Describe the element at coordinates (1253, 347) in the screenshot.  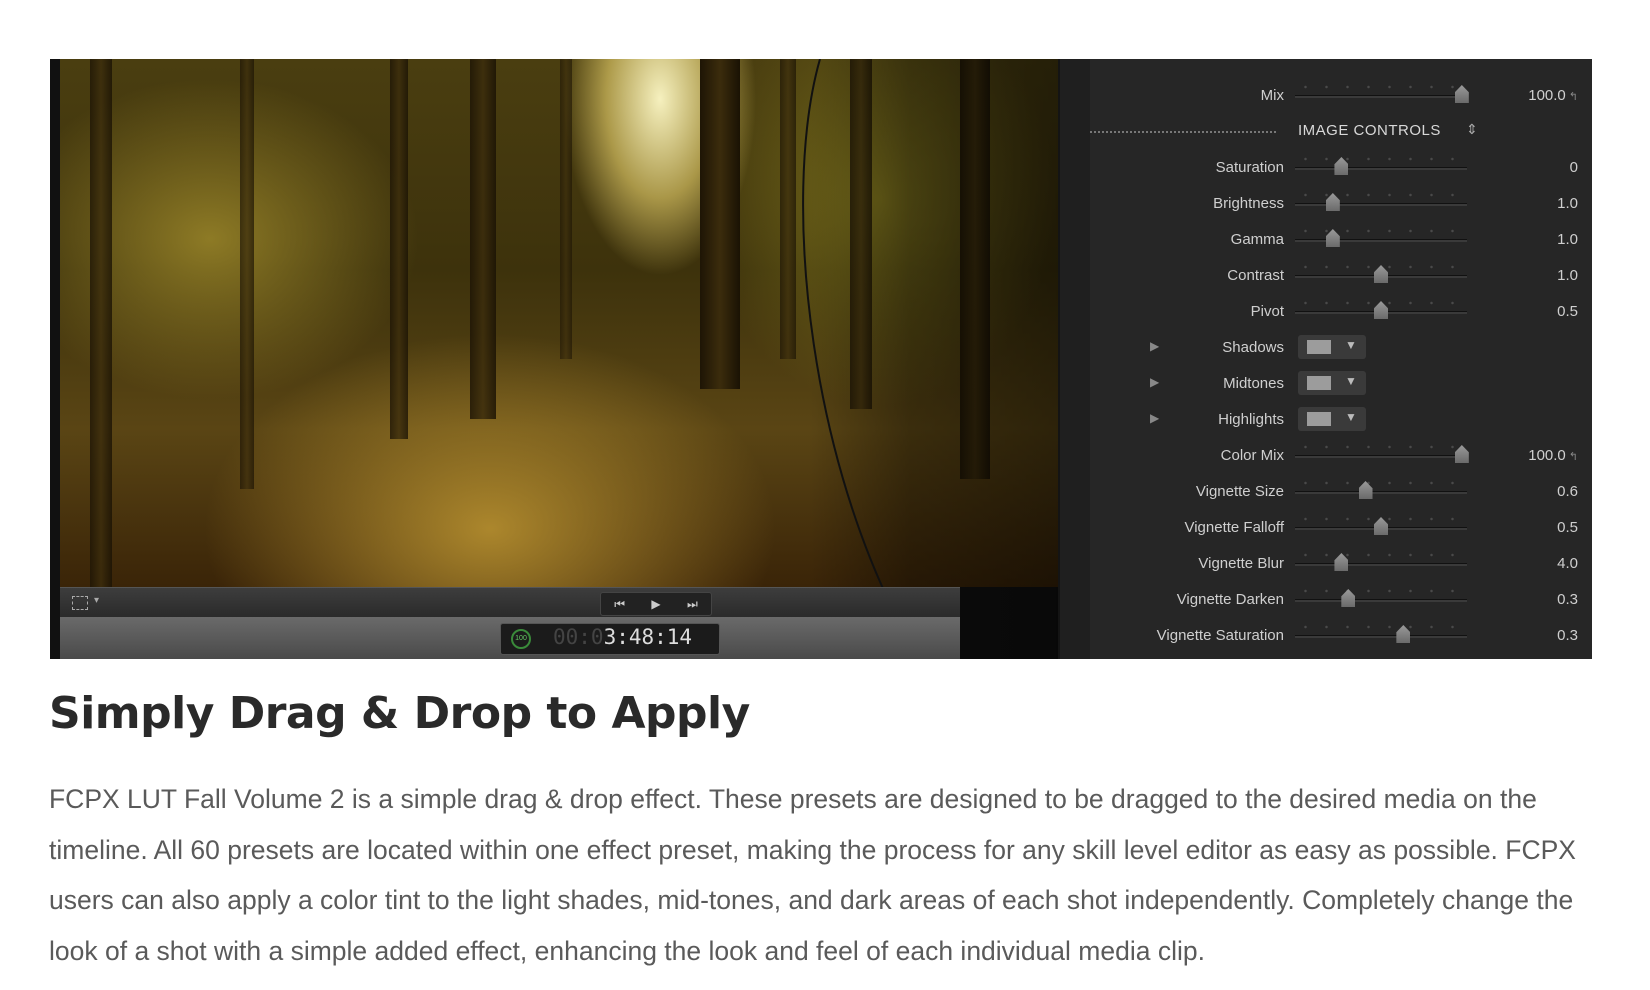
I see `color-label: Shadows` at that location.